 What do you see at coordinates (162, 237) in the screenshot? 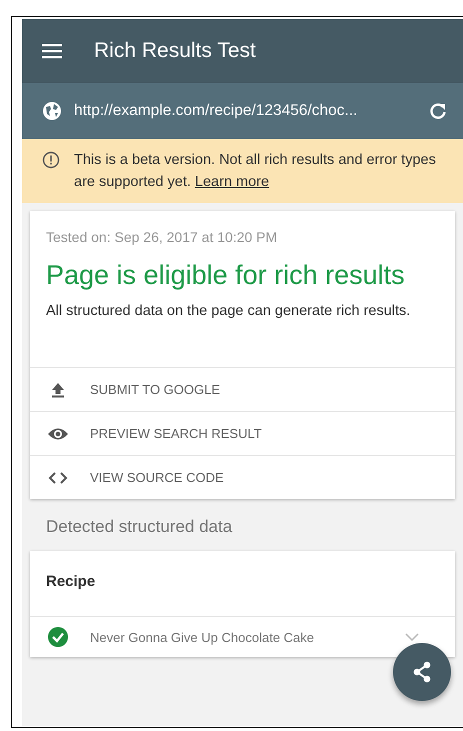
I see `tested-date: Tested on: Sep 26, 2017 at 10:20 PM` at bounding box center [162, 237].